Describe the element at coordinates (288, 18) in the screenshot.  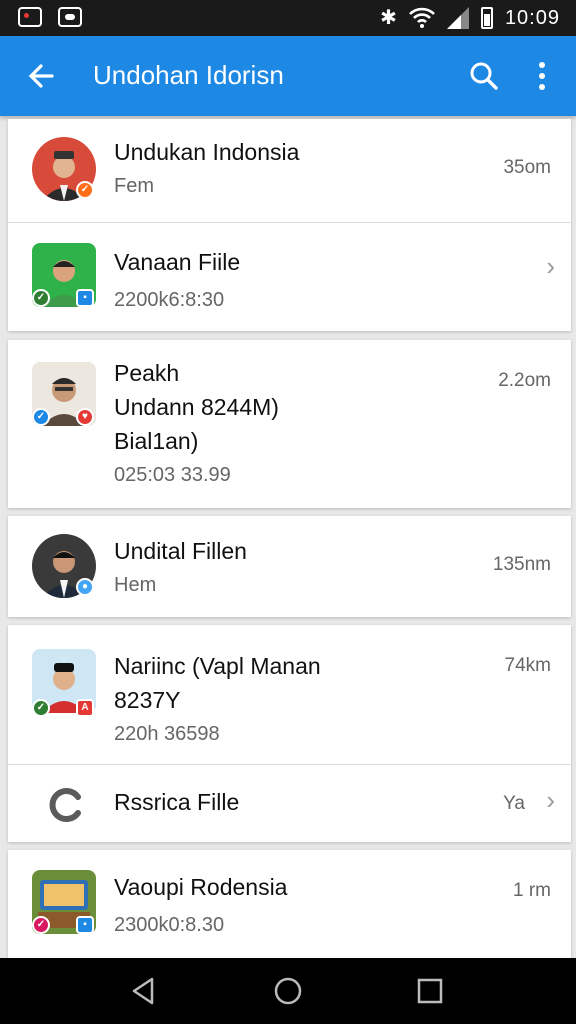
I see `status-bar: ✱ 10:09` at that location.